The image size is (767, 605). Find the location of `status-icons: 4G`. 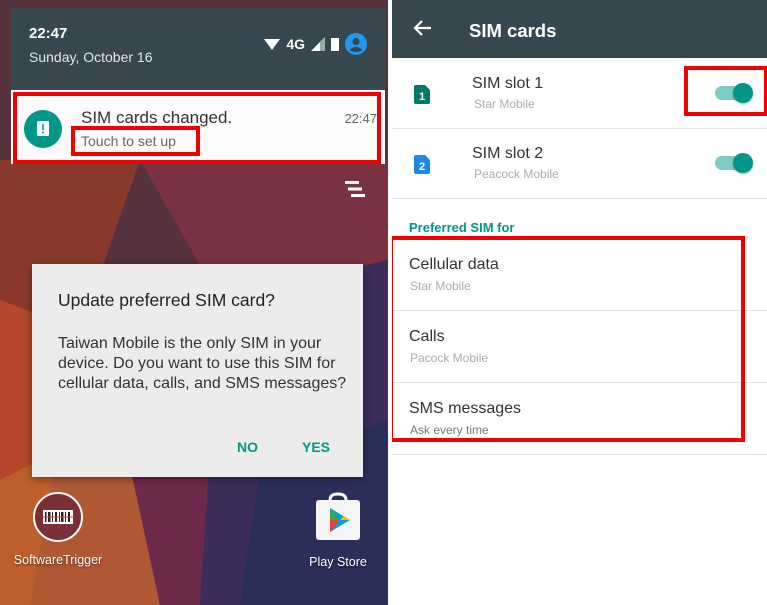

status-icons: 4G is located at coordinates (315, 44).